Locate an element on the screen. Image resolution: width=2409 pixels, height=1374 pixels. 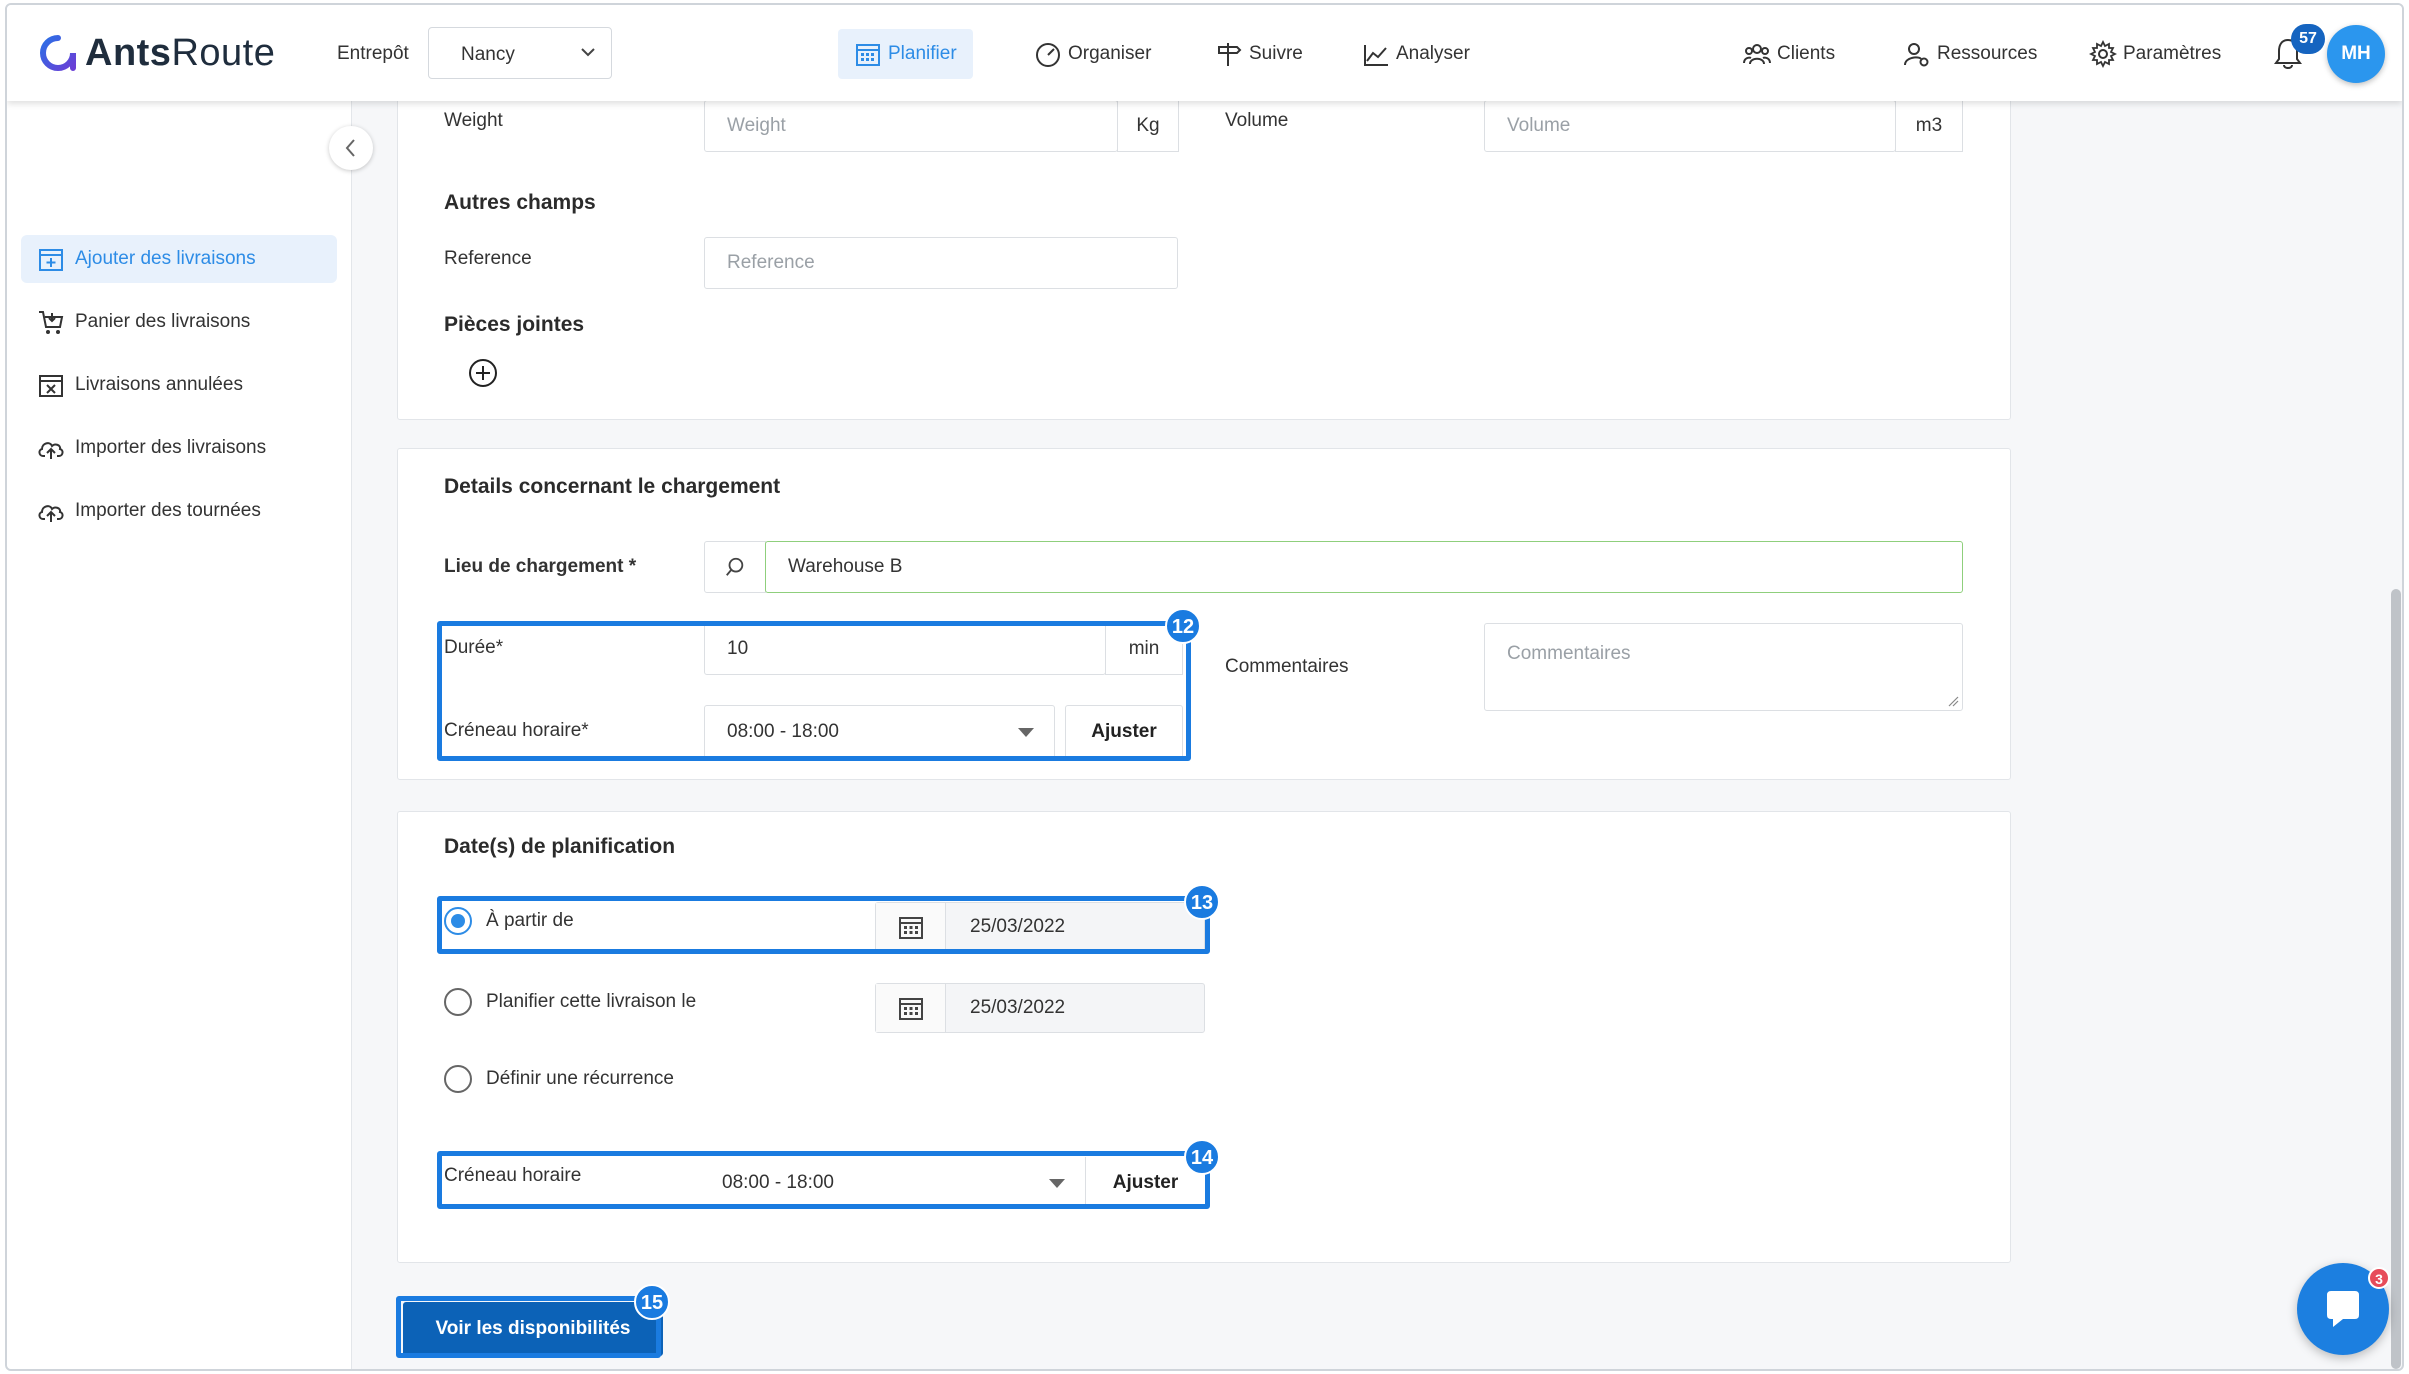
calendar-x-icon is located at coordinates (51, 386).